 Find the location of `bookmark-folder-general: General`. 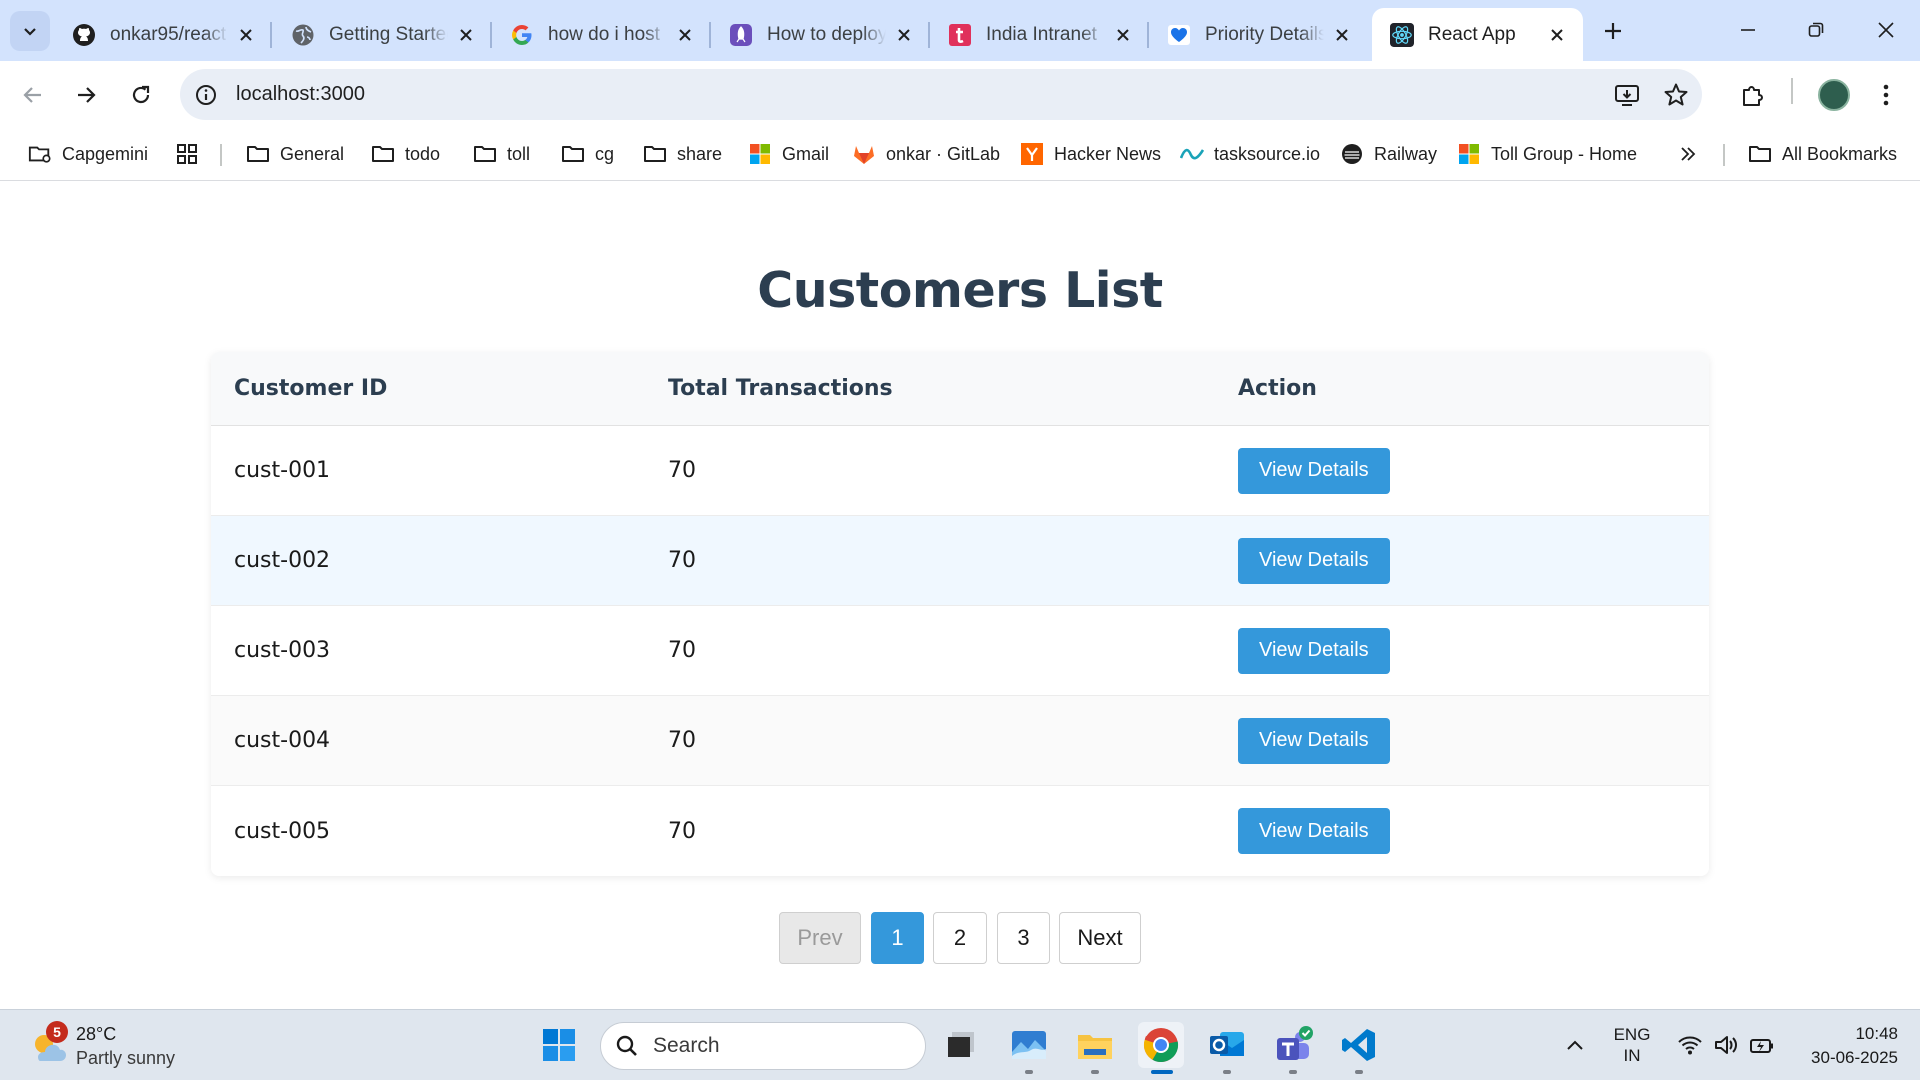

bookmark-folder-general: General is located at coordinates (295, 154).